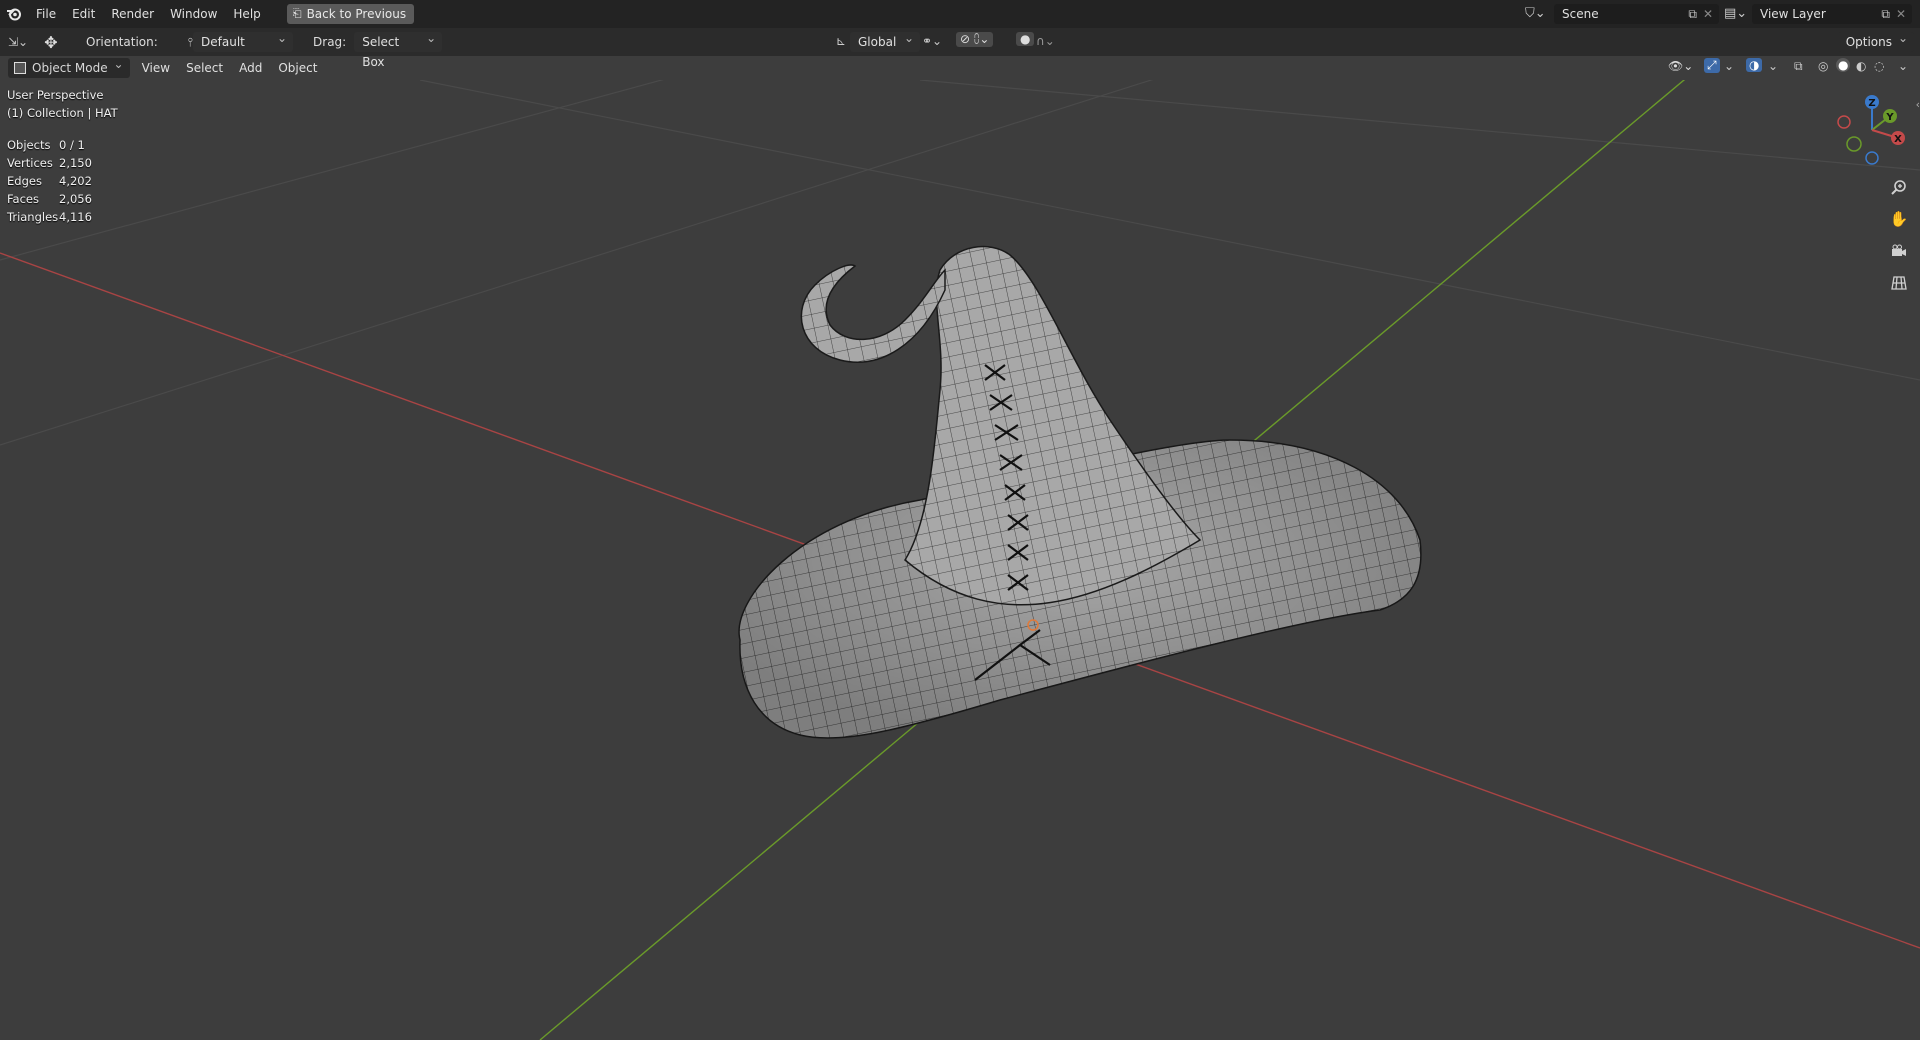 This screenshot has width=1920, height=1040. I want to click on scene-icon: ⛉⌄, so click(1535, 13).